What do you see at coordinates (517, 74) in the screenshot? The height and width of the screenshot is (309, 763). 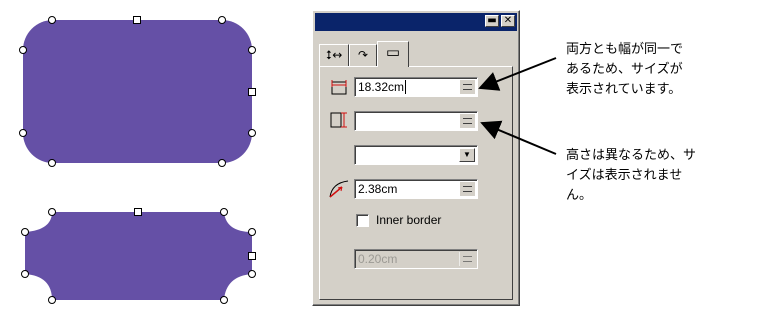 I see `arrow-to-width` at bounding box center [517, 74].